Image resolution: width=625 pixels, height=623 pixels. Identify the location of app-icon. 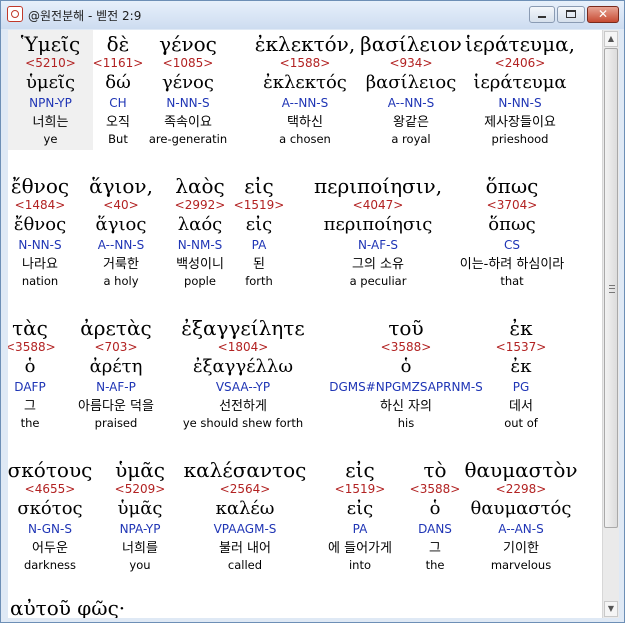
(15, 14).